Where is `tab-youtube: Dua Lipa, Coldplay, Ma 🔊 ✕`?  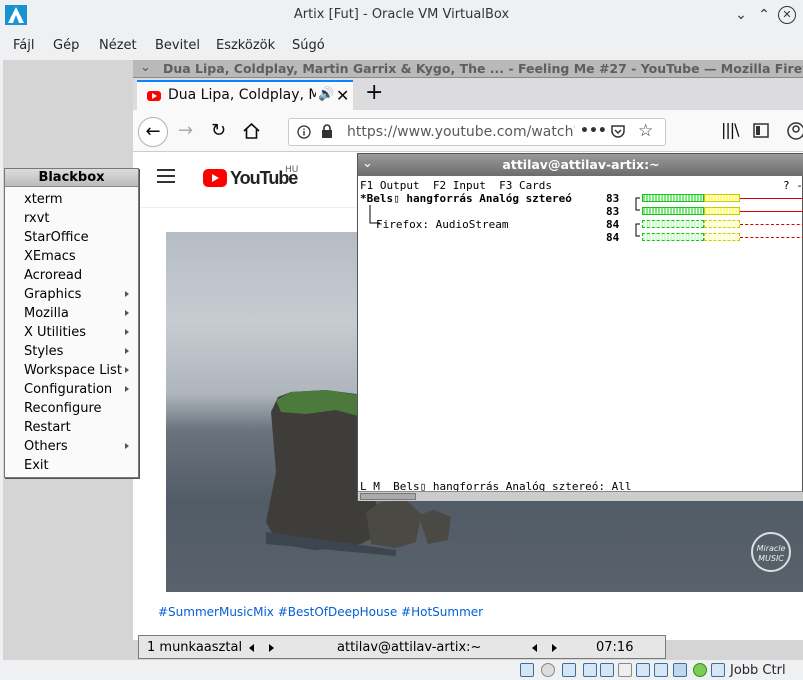
tab-youtube: Dua Lipa, Coldplay, Ma 🔊 ✕ is located at coordinates (245, 95).